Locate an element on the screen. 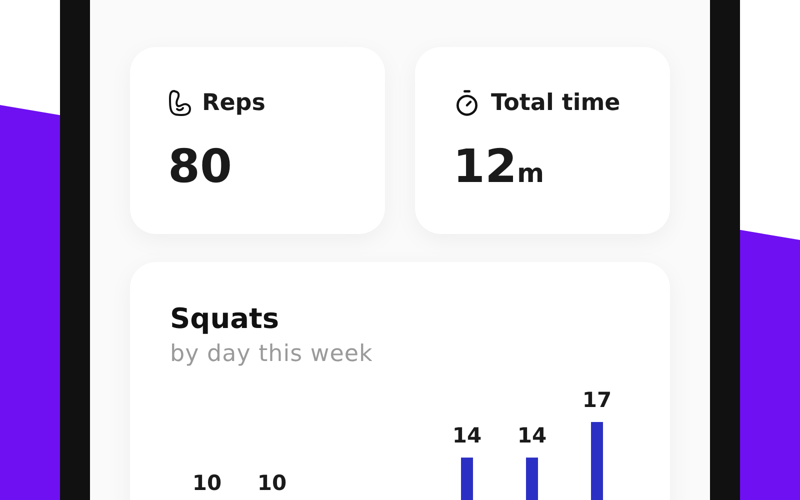 This screenshot has width=800, height=500. chart-subtitle: by day this week is located at coordinates (271, 354).